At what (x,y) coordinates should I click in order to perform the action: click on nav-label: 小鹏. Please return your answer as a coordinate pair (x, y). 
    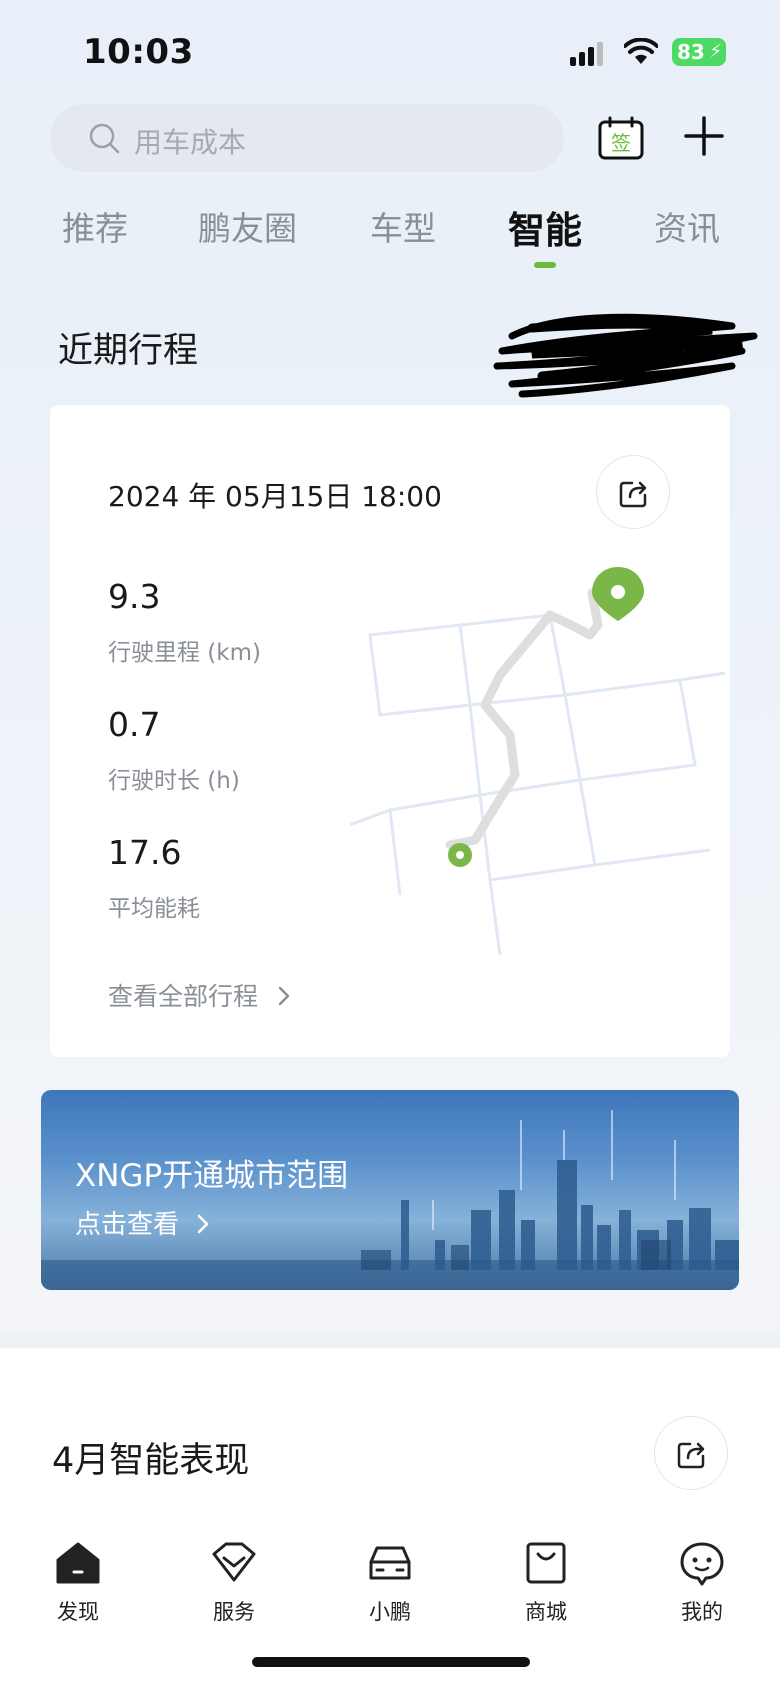
    Looking at the image, I should click on (390, 1612).